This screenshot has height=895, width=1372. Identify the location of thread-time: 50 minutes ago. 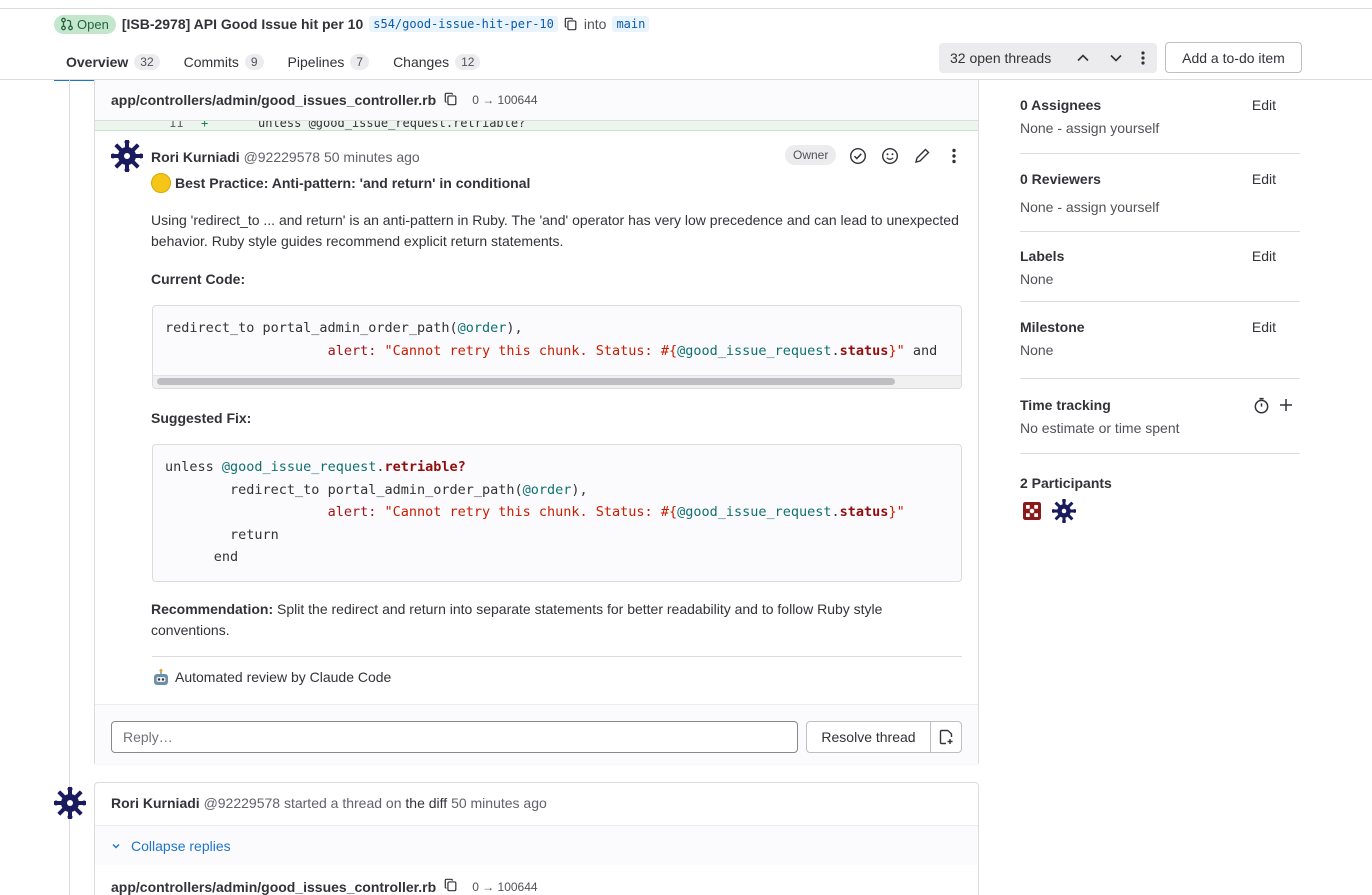
(499, 803).